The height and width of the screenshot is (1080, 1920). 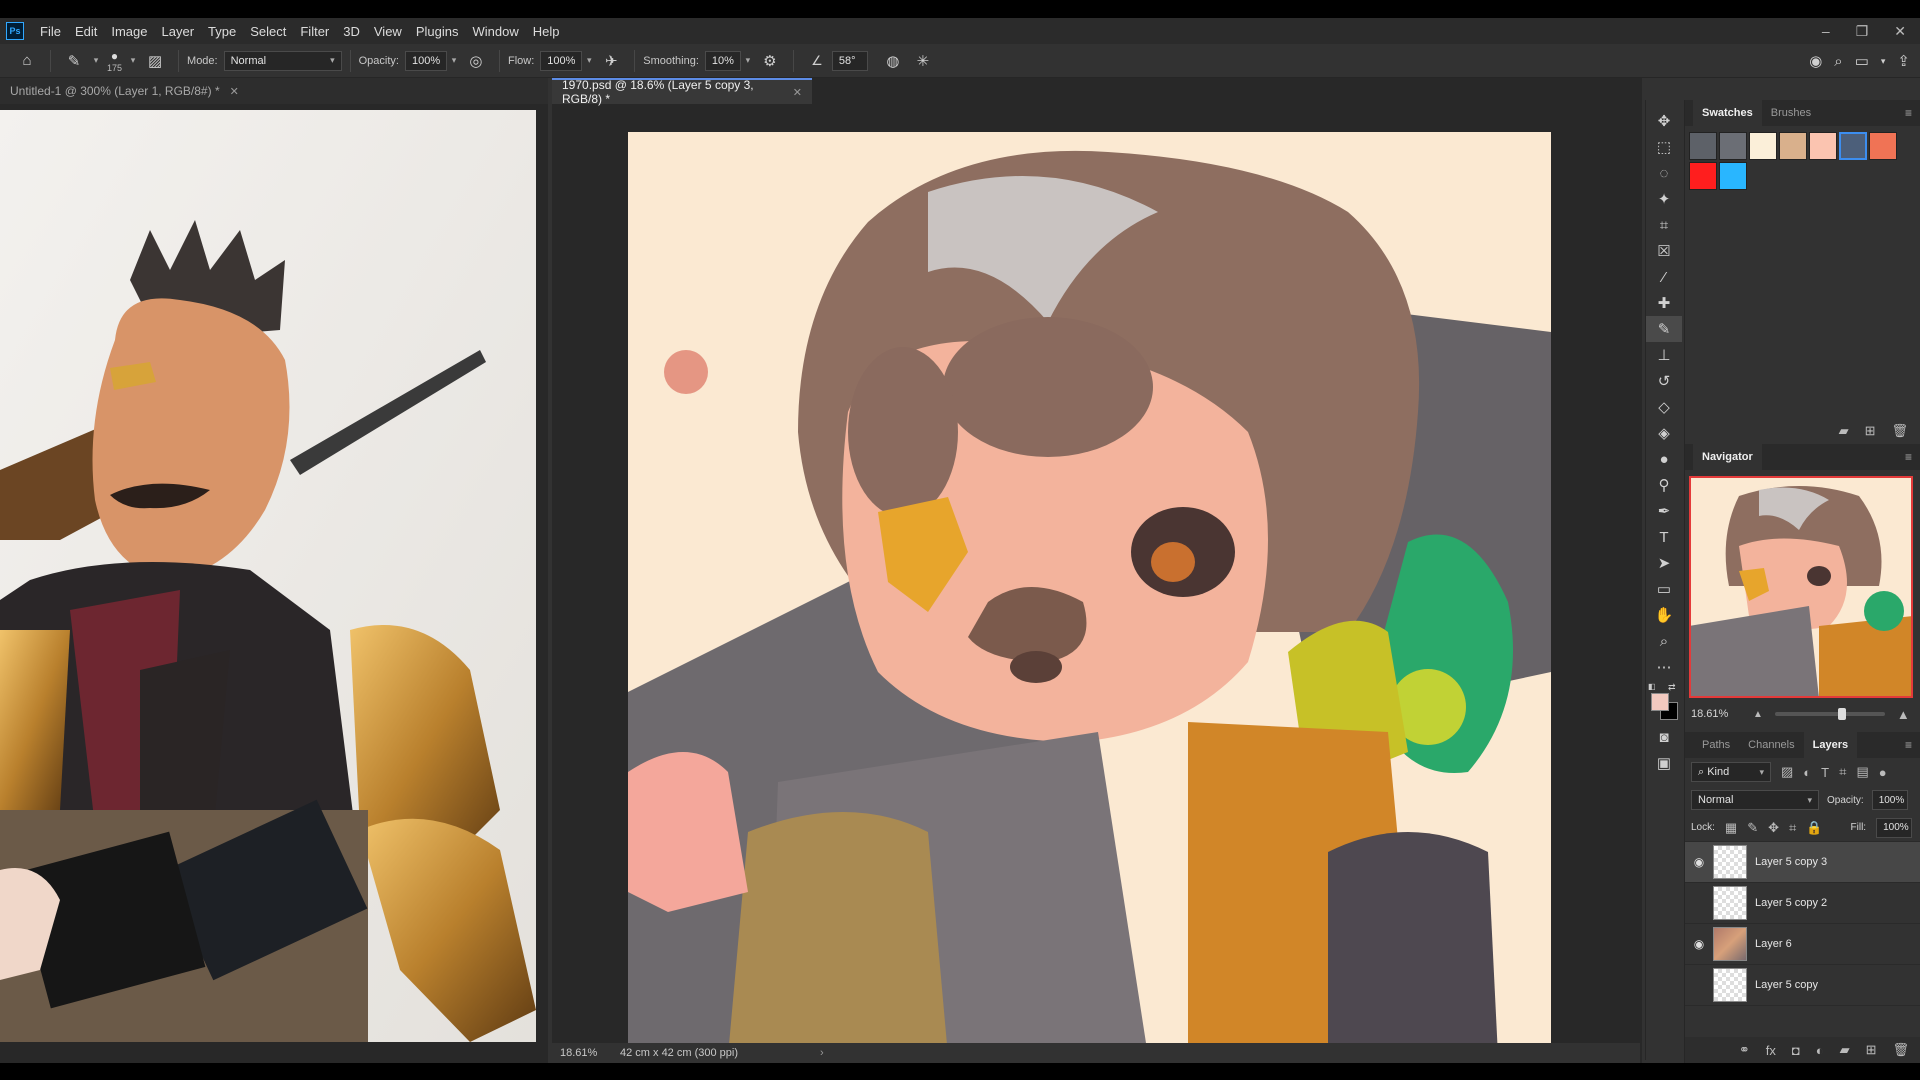 I want to click on lock-pixels-icon: ✎, so click(x=1752, y=828).